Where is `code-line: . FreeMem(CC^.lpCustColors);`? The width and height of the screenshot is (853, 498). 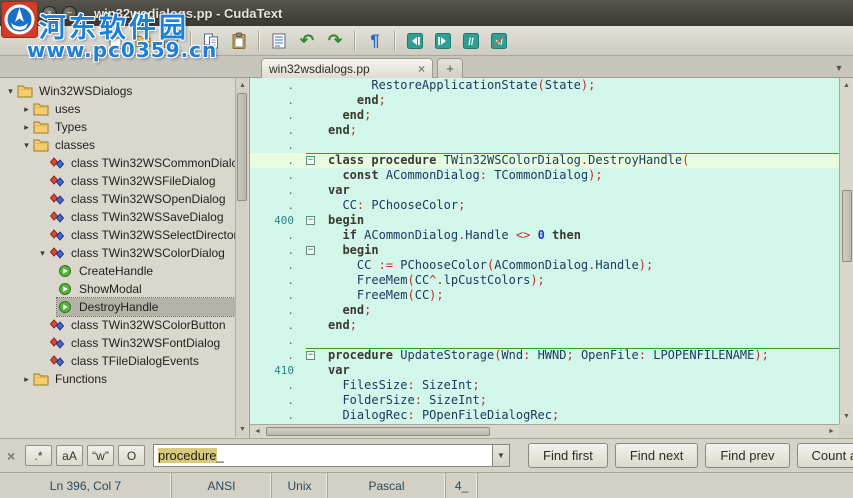 code-line: . FreeMem(CC^.lpCustColors); is located at coordinates (544, 280).